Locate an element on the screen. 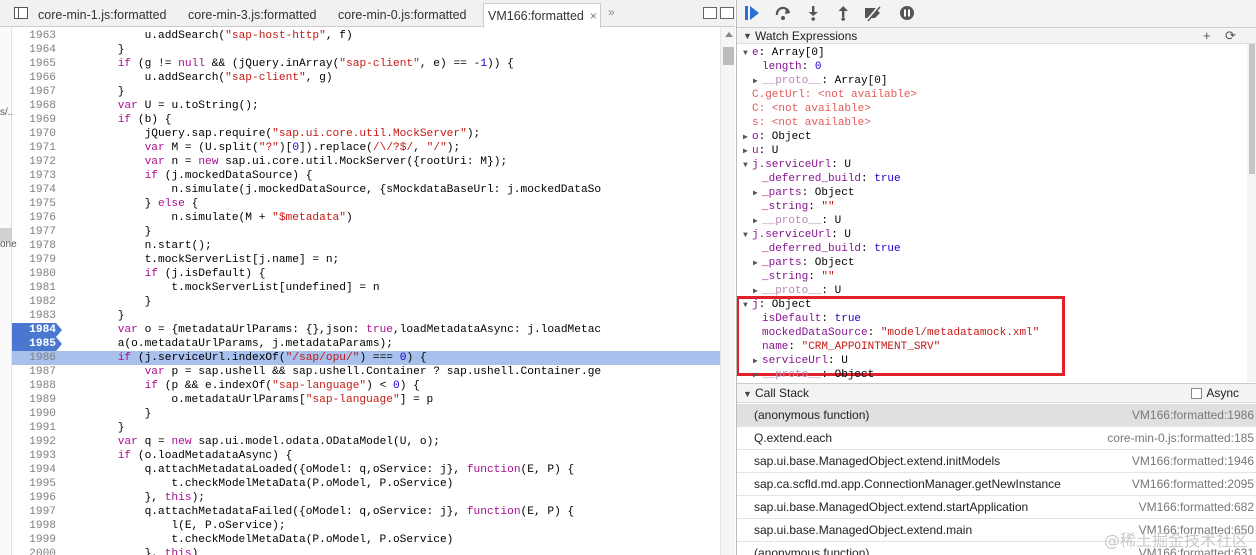 The height and width of the screenshot is (555, 1256). close-tab-icon: × is located at coordinates (593, 16).